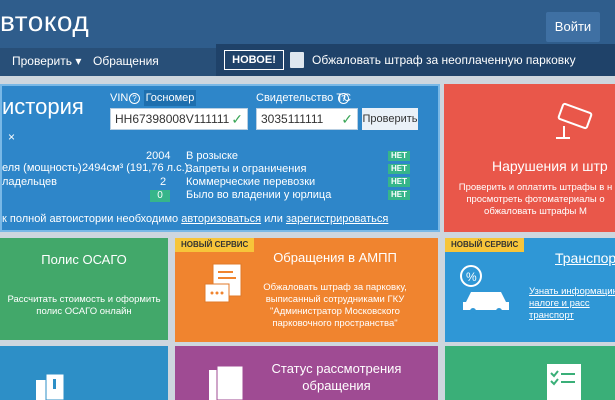 Image resolution: width=615 pixels, height=400 pixels. What do you see at coordinates (251, 182) in the screenshot?
I see `check-commercial-label: Коммерческие перевозки` at bounding box center [251, 182].